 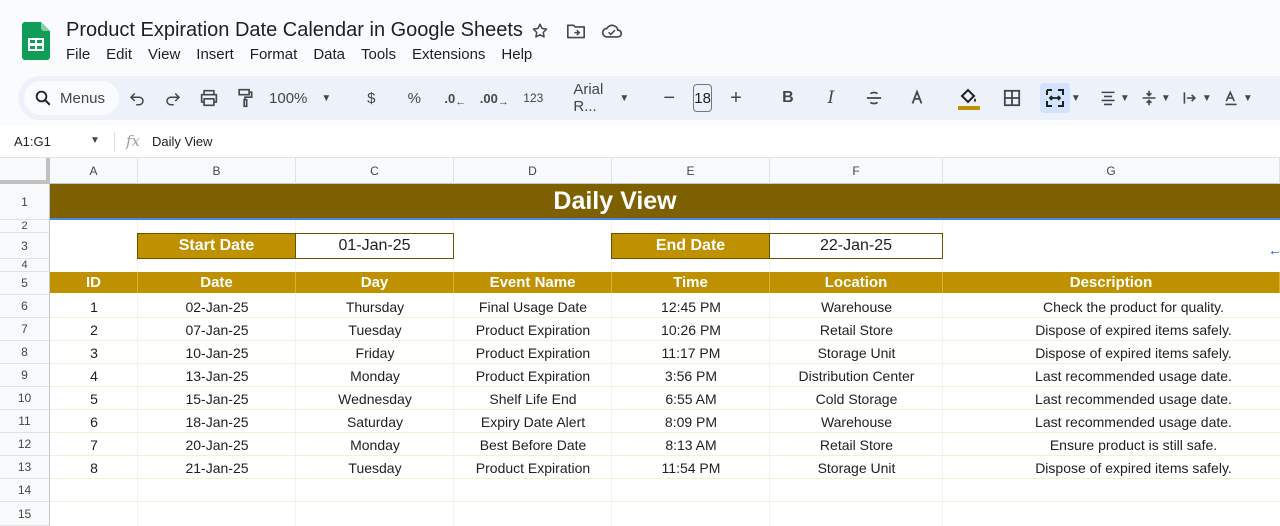 I want to click on menu-search-box: Menus, so click(x=72, y=98).